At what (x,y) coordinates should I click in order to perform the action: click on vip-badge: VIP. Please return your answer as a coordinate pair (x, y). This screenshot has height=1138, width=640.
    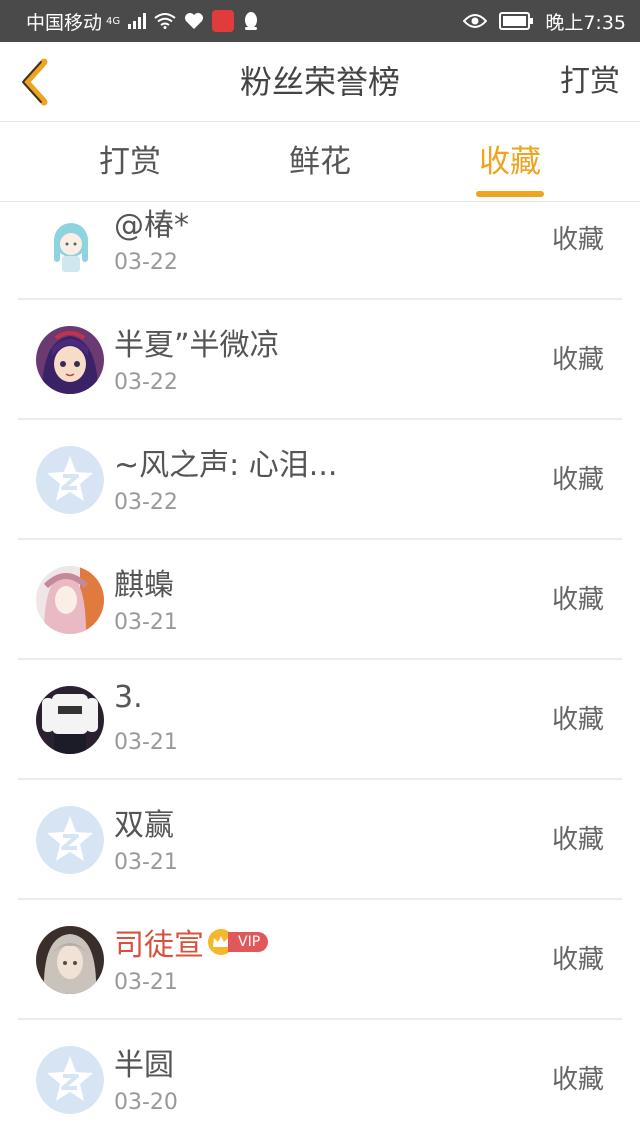
    Looking at the image, I should click on (238, 942).